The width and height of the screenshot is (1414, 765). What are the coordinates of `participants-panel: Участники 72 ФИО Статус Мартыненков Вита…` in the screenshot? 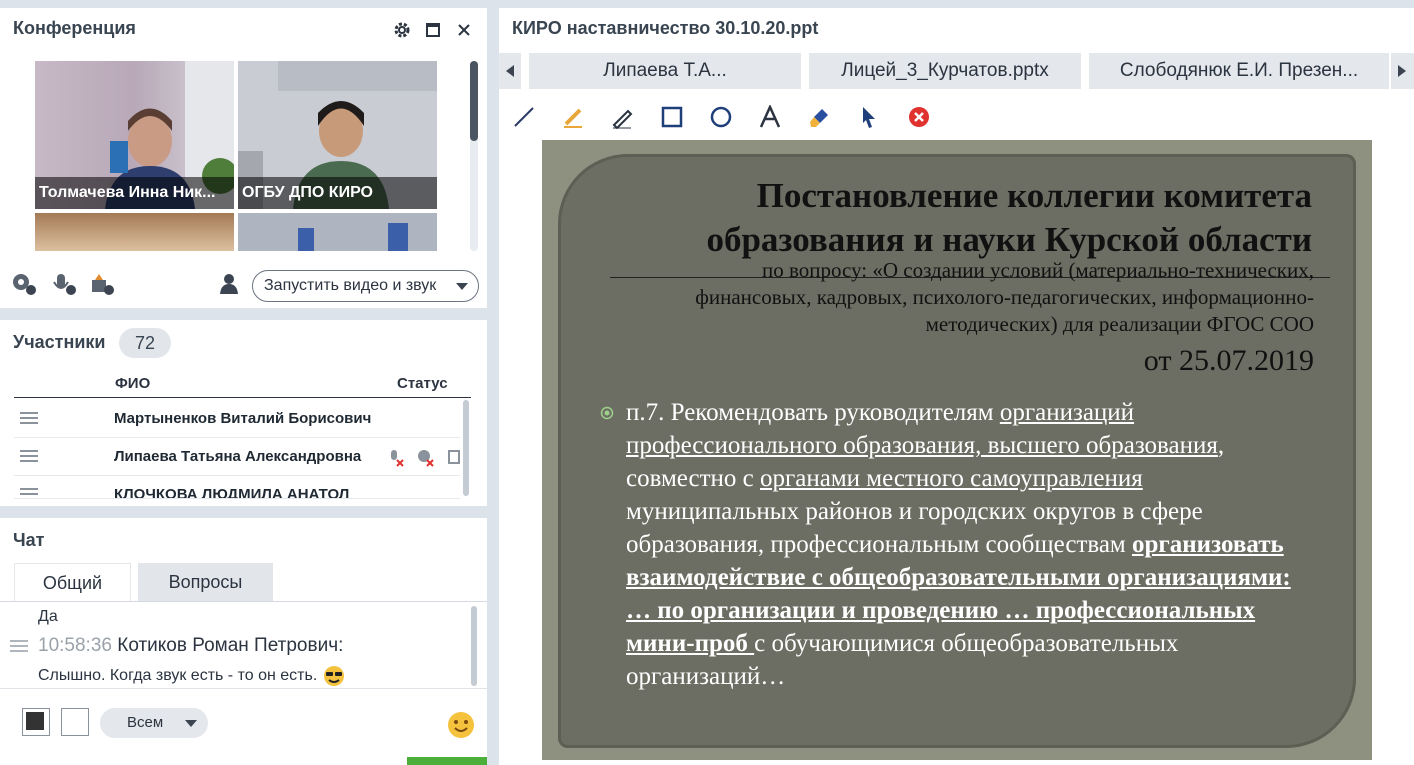 It's located at (243, 413).